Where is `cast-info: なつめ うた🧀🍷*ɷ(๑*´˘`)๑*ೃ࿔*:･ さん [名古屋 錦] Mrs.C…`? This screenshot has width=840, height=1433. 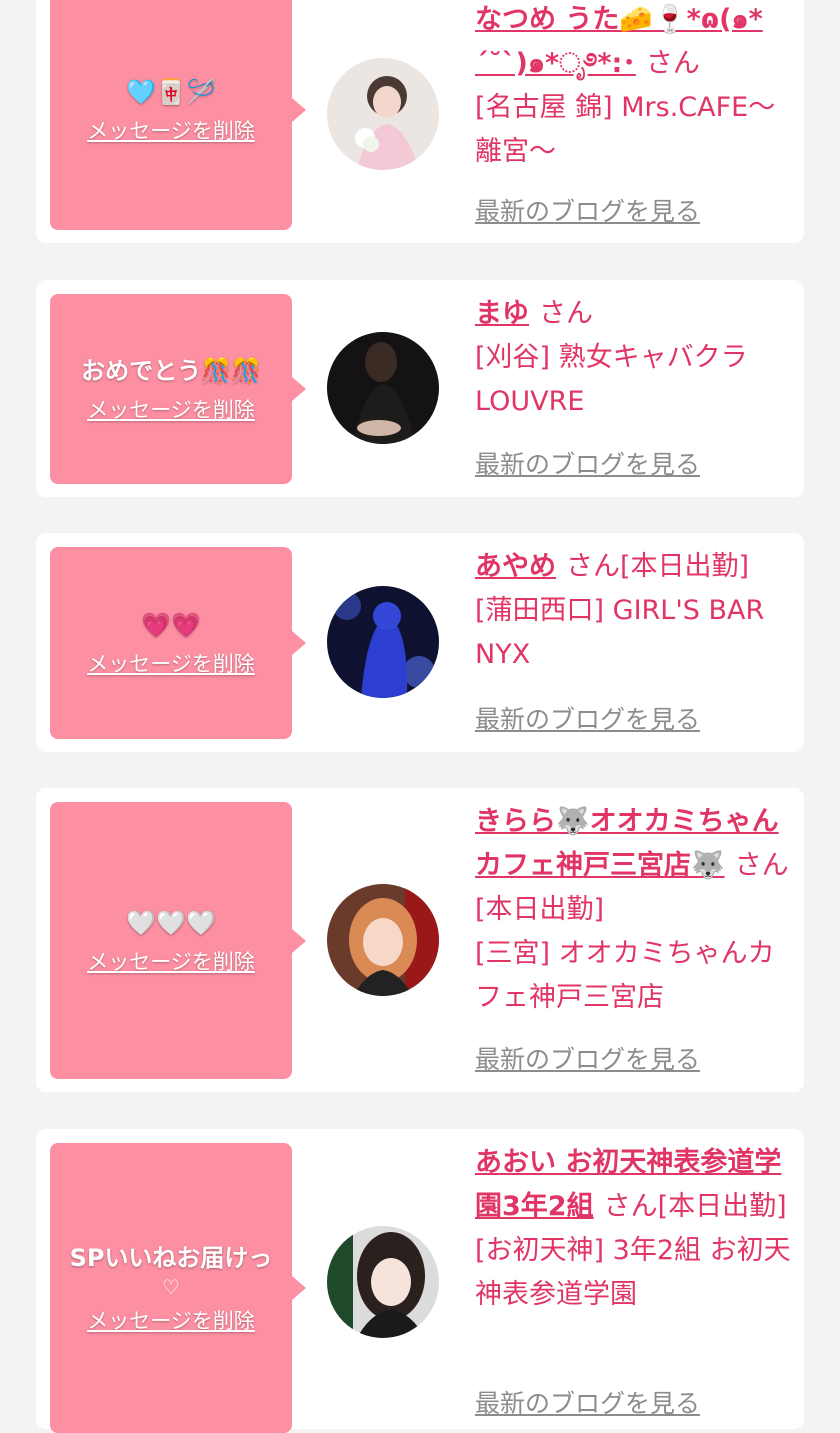
cast-info: なつめ うた🧀🍷*ɷ(๑*´˘`)๑*ೃ࿔*:･ さん [名古屋 錦] Mrs.C… is located at coordinates (636, 87).